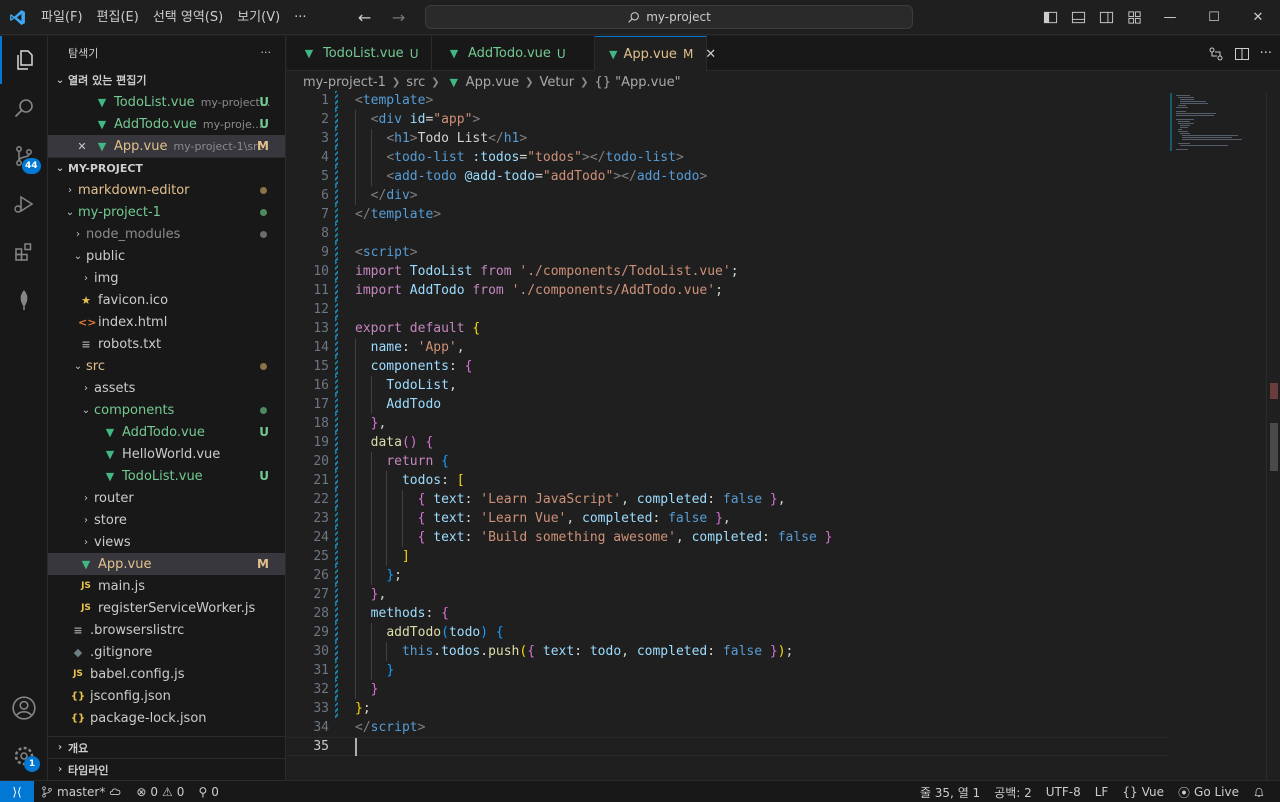 The height and width of the screenshot is (802, 1280). Describe the element at coordinates (166, 432) in the screenshot. I see `tree-file: ▼ AddTodo.vue U` at that location.